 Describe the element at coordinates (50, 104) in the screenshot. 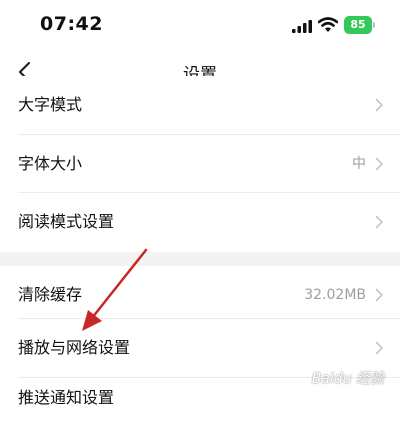

I see `settings-row-label: 大字模式` at that location.